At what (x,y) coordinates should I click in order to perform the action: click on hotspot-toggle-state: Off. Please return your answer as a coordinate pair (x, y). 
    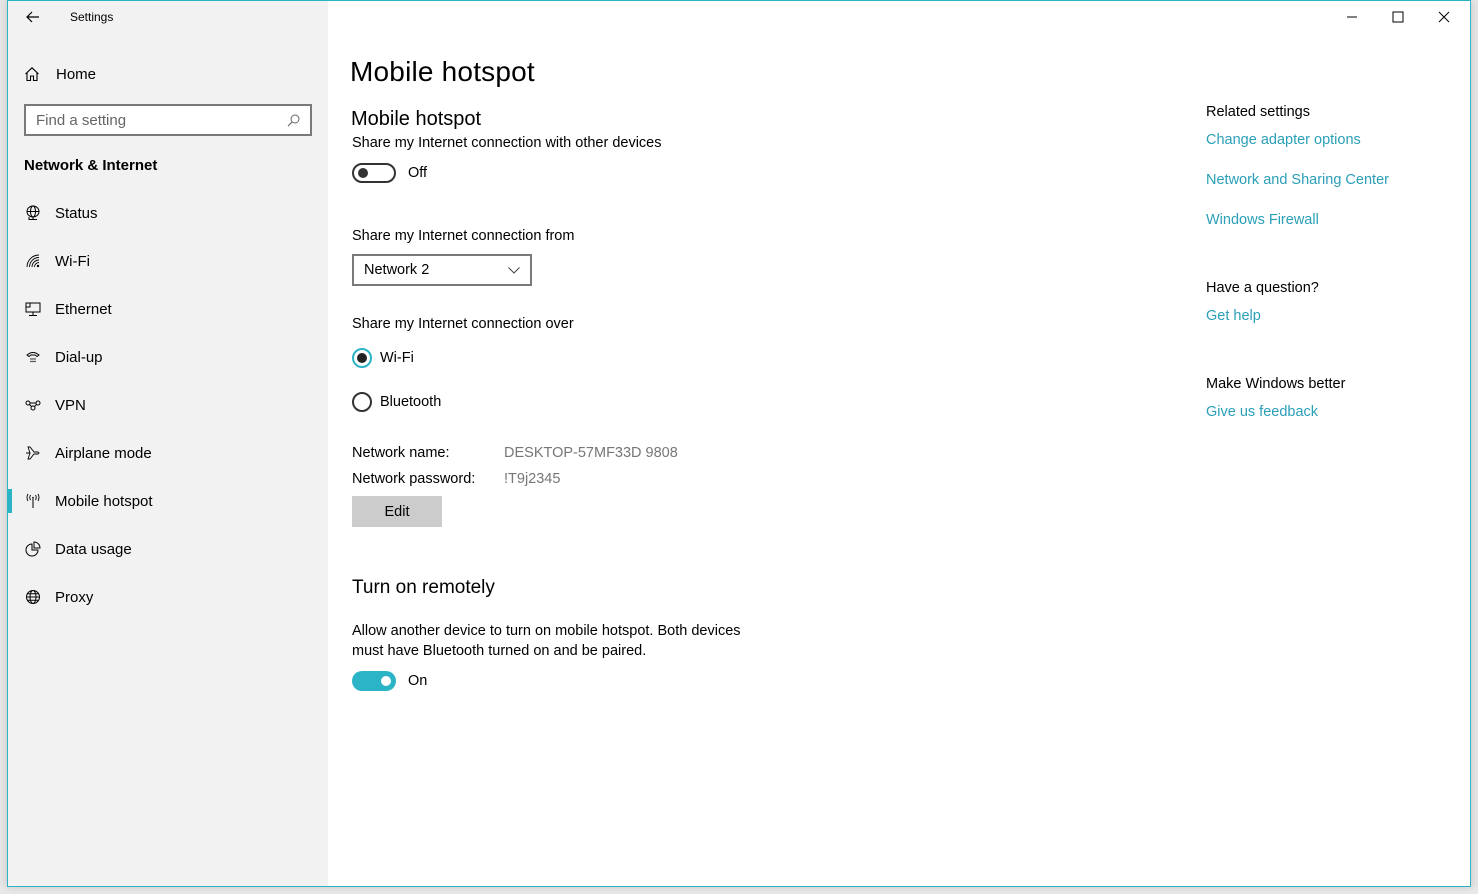
    Looking at the image, I should click on (418, 173).